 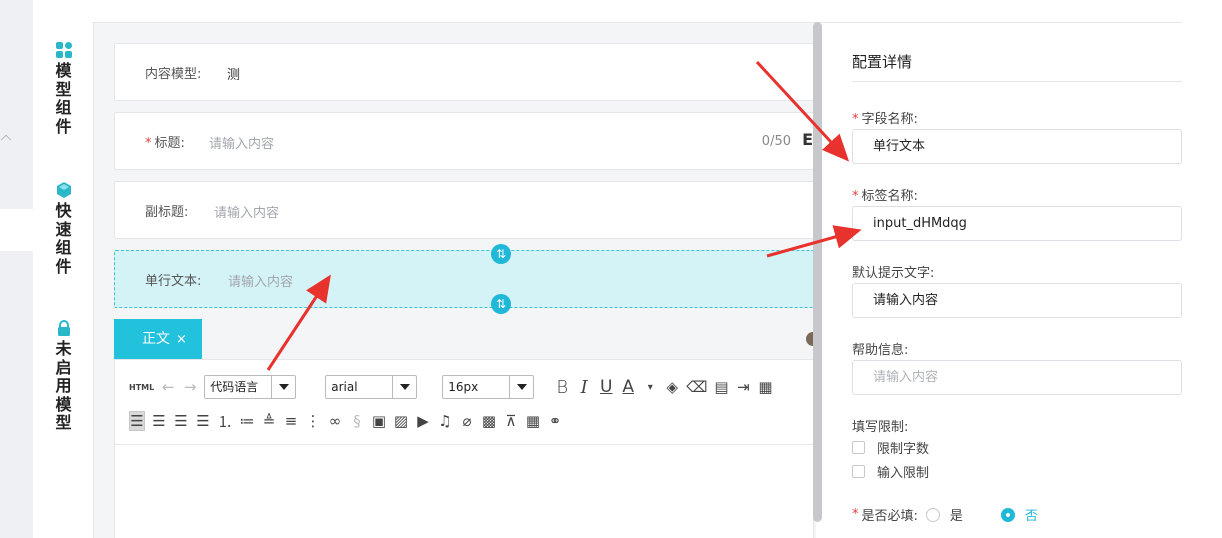 I want to click on content-model-value: 测, so click(x=234, y=75).